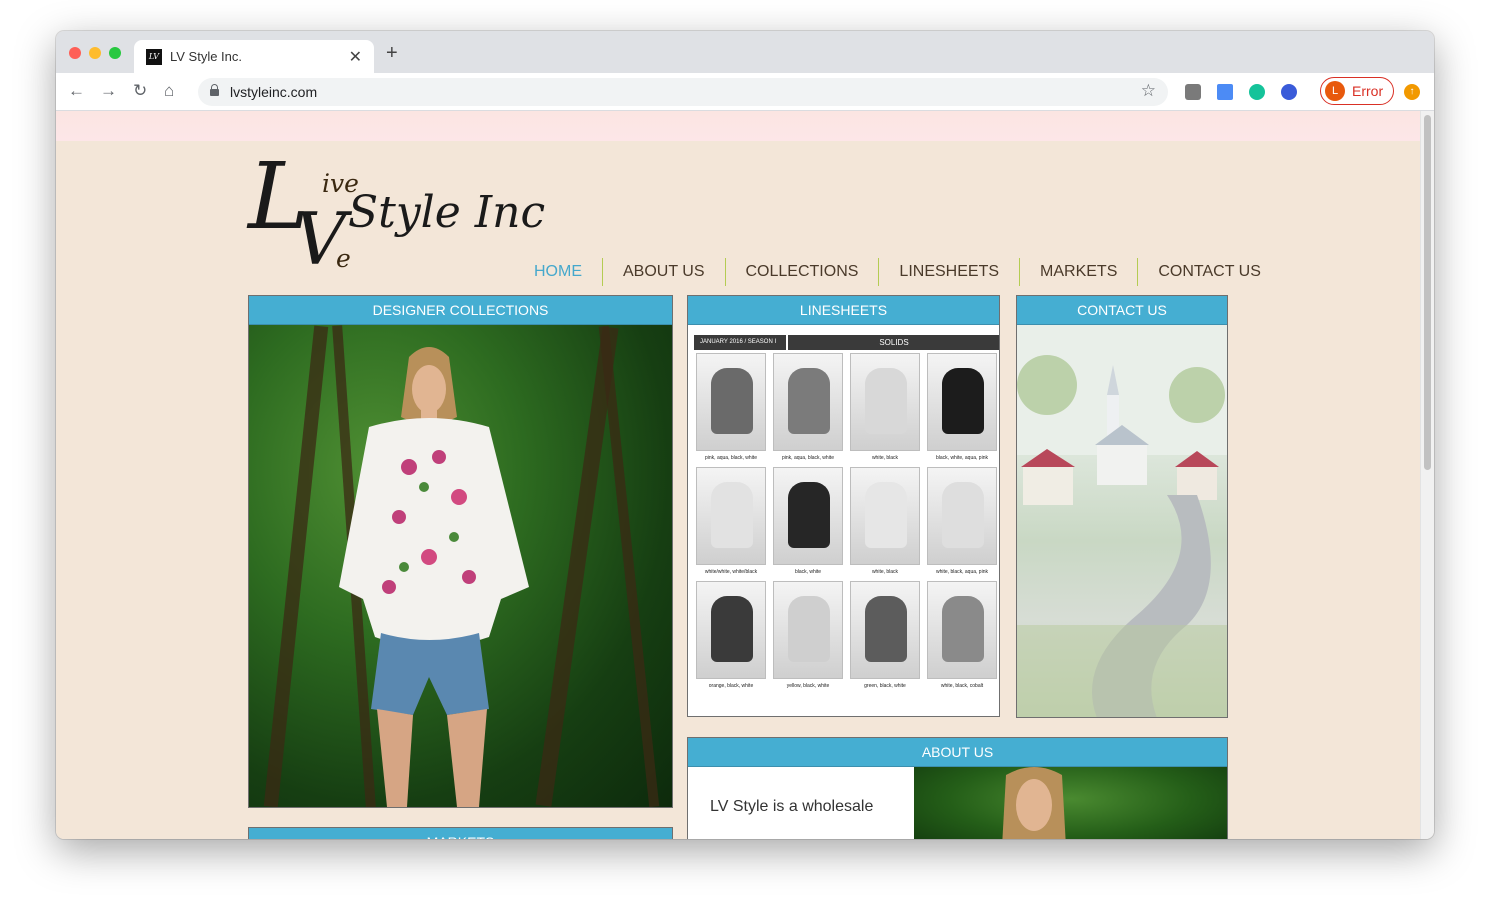 The image size is (1490, 919). What do you see at coordinates (792, 806) in the screenshot?
I see `about-us-text: LV Style is a wholesale` at bounding box center [792, 806].